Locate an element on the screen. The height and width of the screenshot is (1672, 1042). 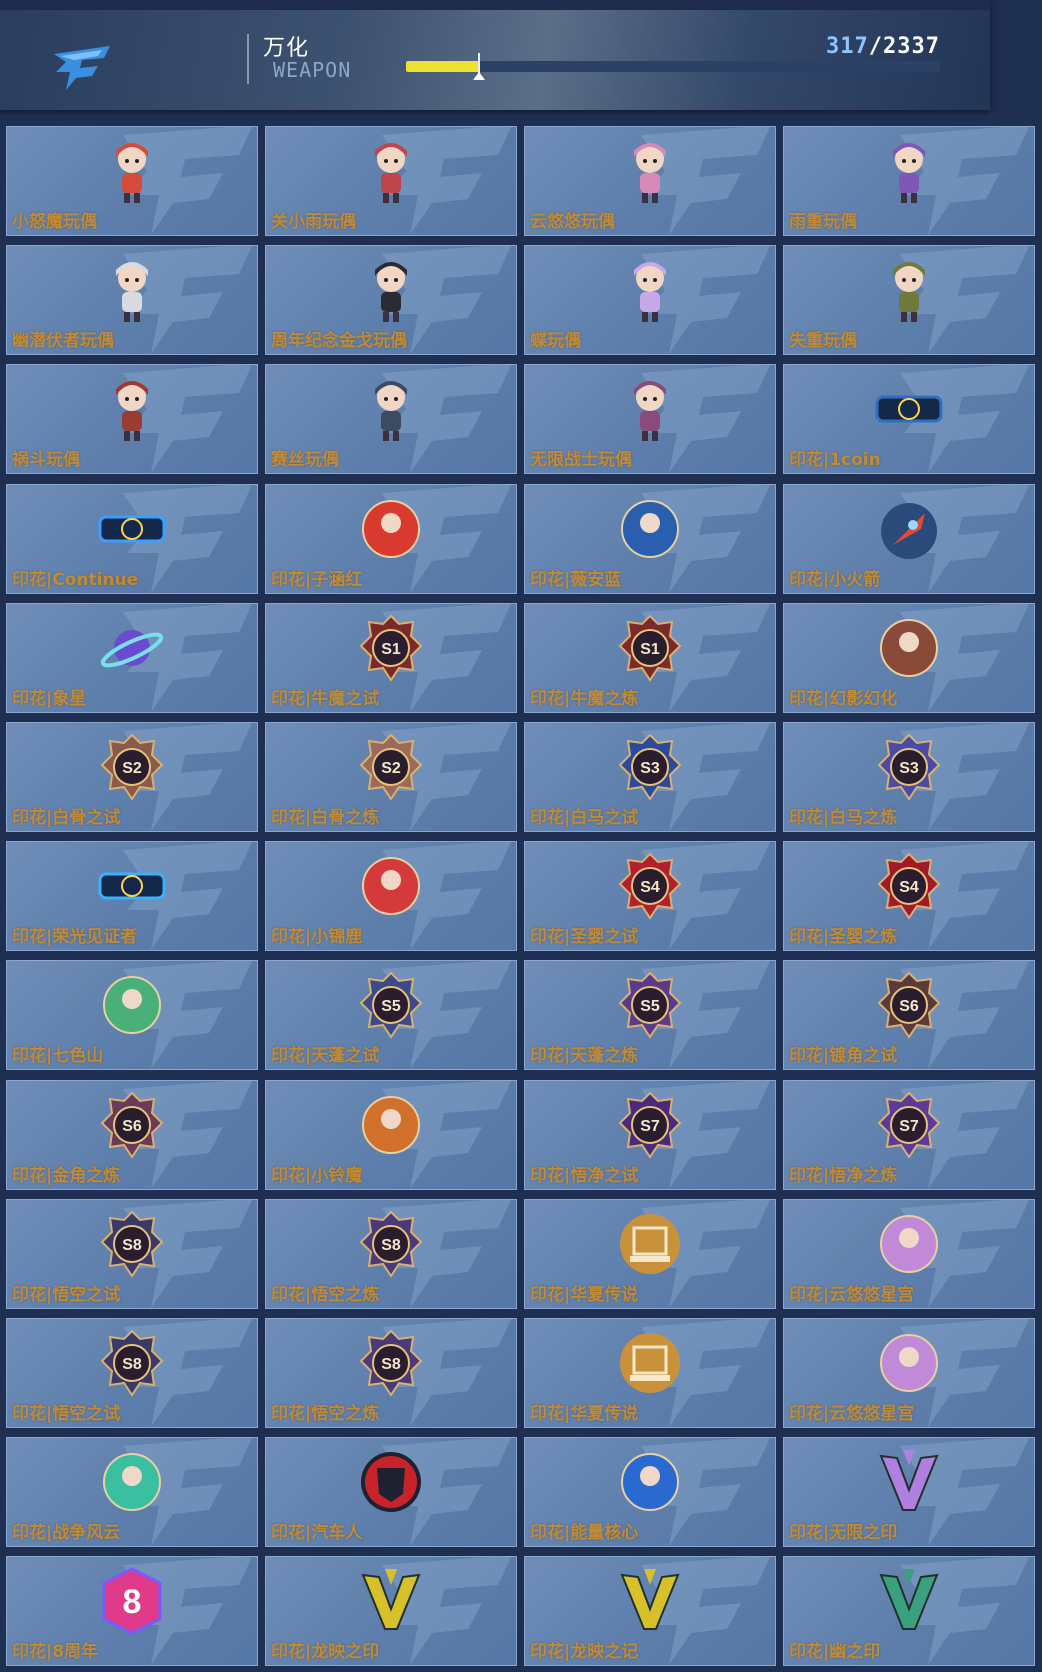
item-card: S5 印花|天蓬之试 is located at coordinates (391, 1015).